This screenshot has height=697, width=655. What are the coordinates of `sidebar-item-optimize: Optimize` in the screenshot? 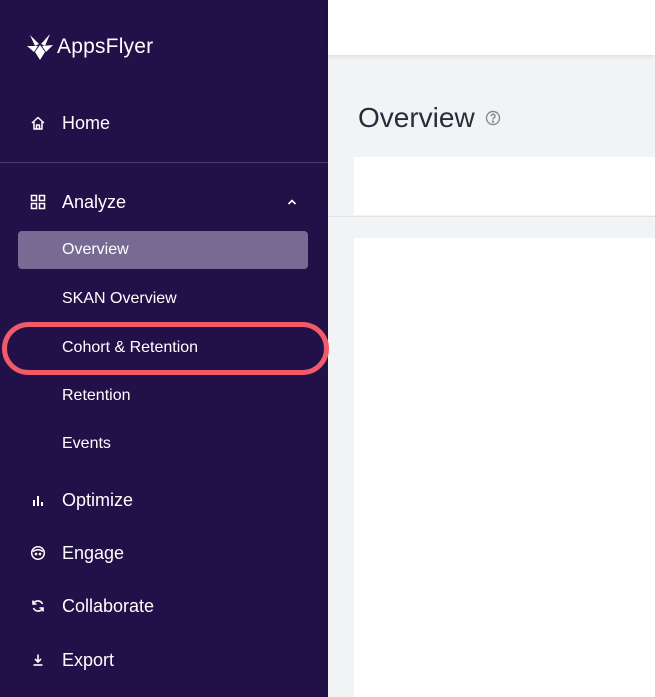 It's located at (164, 500).